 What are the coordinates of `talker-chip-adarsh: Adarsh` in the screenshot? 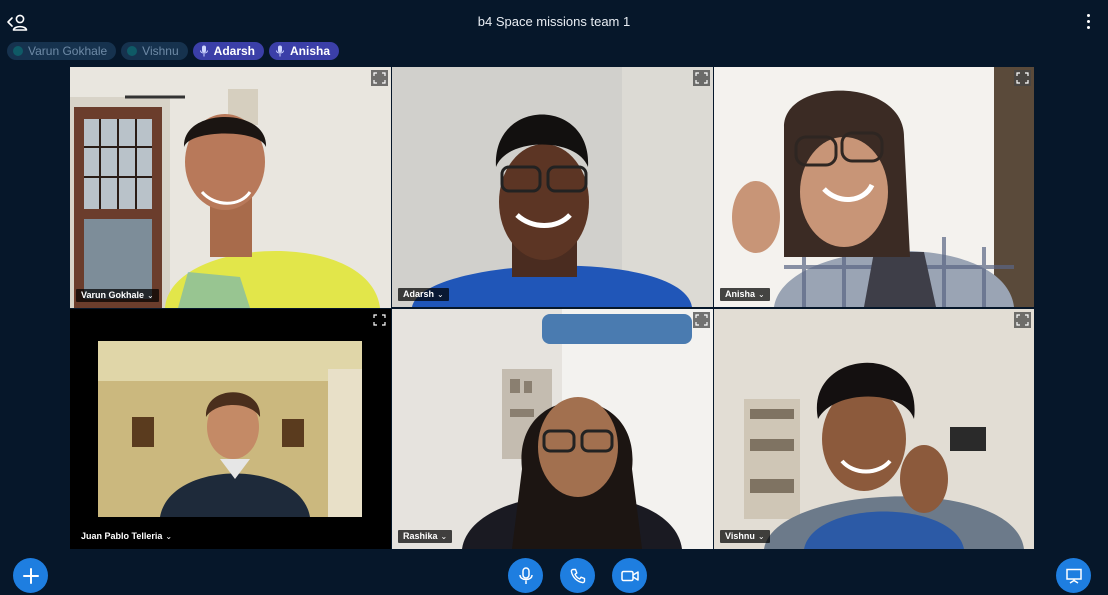 It's located at (228, 51).